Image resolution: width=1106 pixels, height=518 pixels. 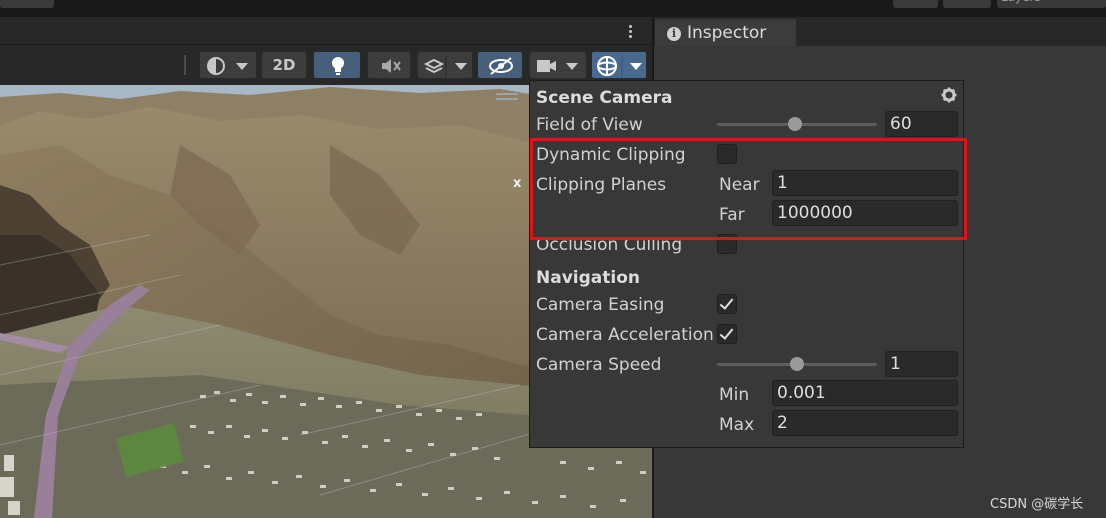 I want to click on tab-inspector: i Inspector, so click(x=725, y=32).